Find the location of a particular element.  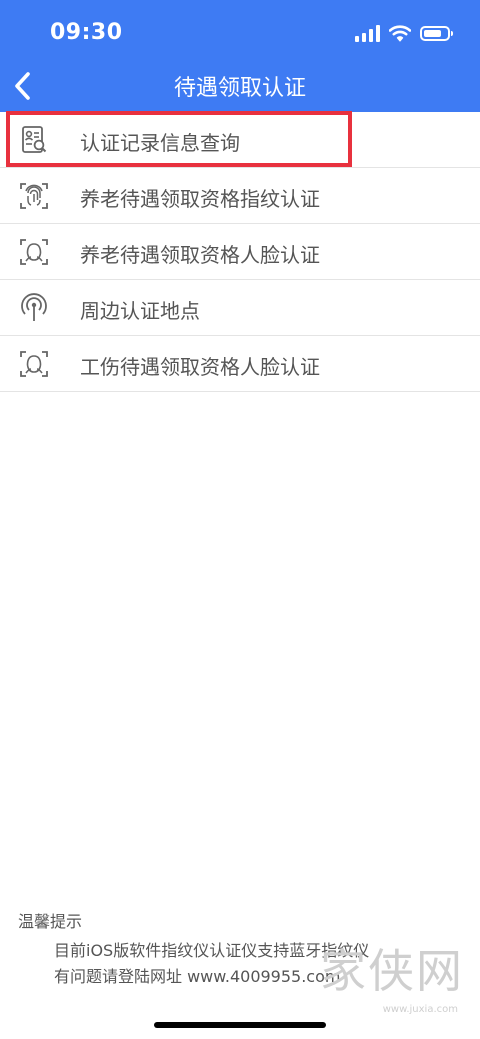

menu-item-nearby-locations: 周边认证地点 is located at coordinates (240, 308).